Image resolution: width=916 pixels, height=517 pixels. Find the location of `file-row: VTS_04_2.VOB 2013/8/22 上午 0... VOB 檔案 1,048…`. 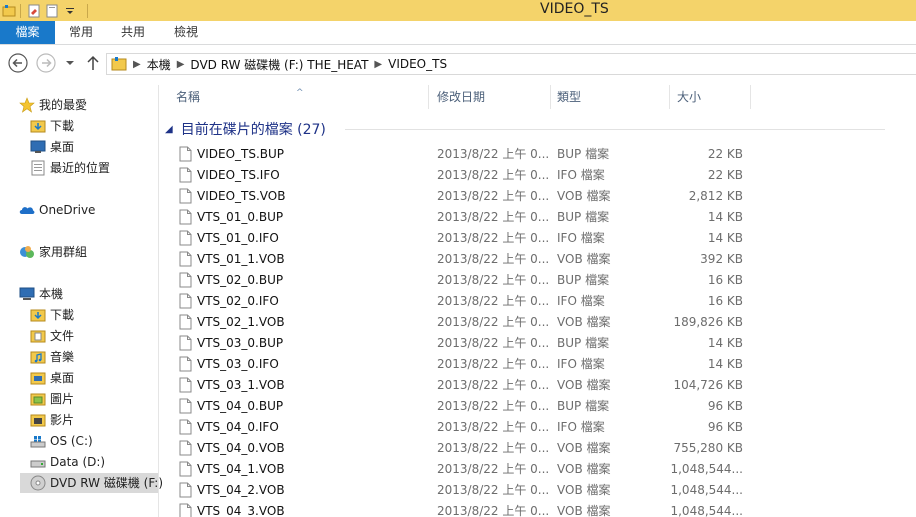

file-row: VTS_04_2.VOB 2013/8/22 上午 0... VOB 檔案 1,048… is located at coordinates (537, 490).